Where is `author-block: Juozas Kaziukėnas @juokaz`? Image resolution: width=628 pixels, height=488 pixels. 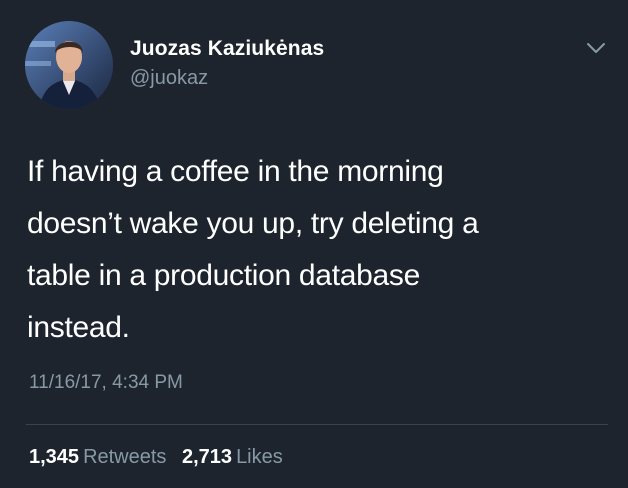 author-block: Juozas Kaziukėnas @juokaz is located at coordinates (227, 63).